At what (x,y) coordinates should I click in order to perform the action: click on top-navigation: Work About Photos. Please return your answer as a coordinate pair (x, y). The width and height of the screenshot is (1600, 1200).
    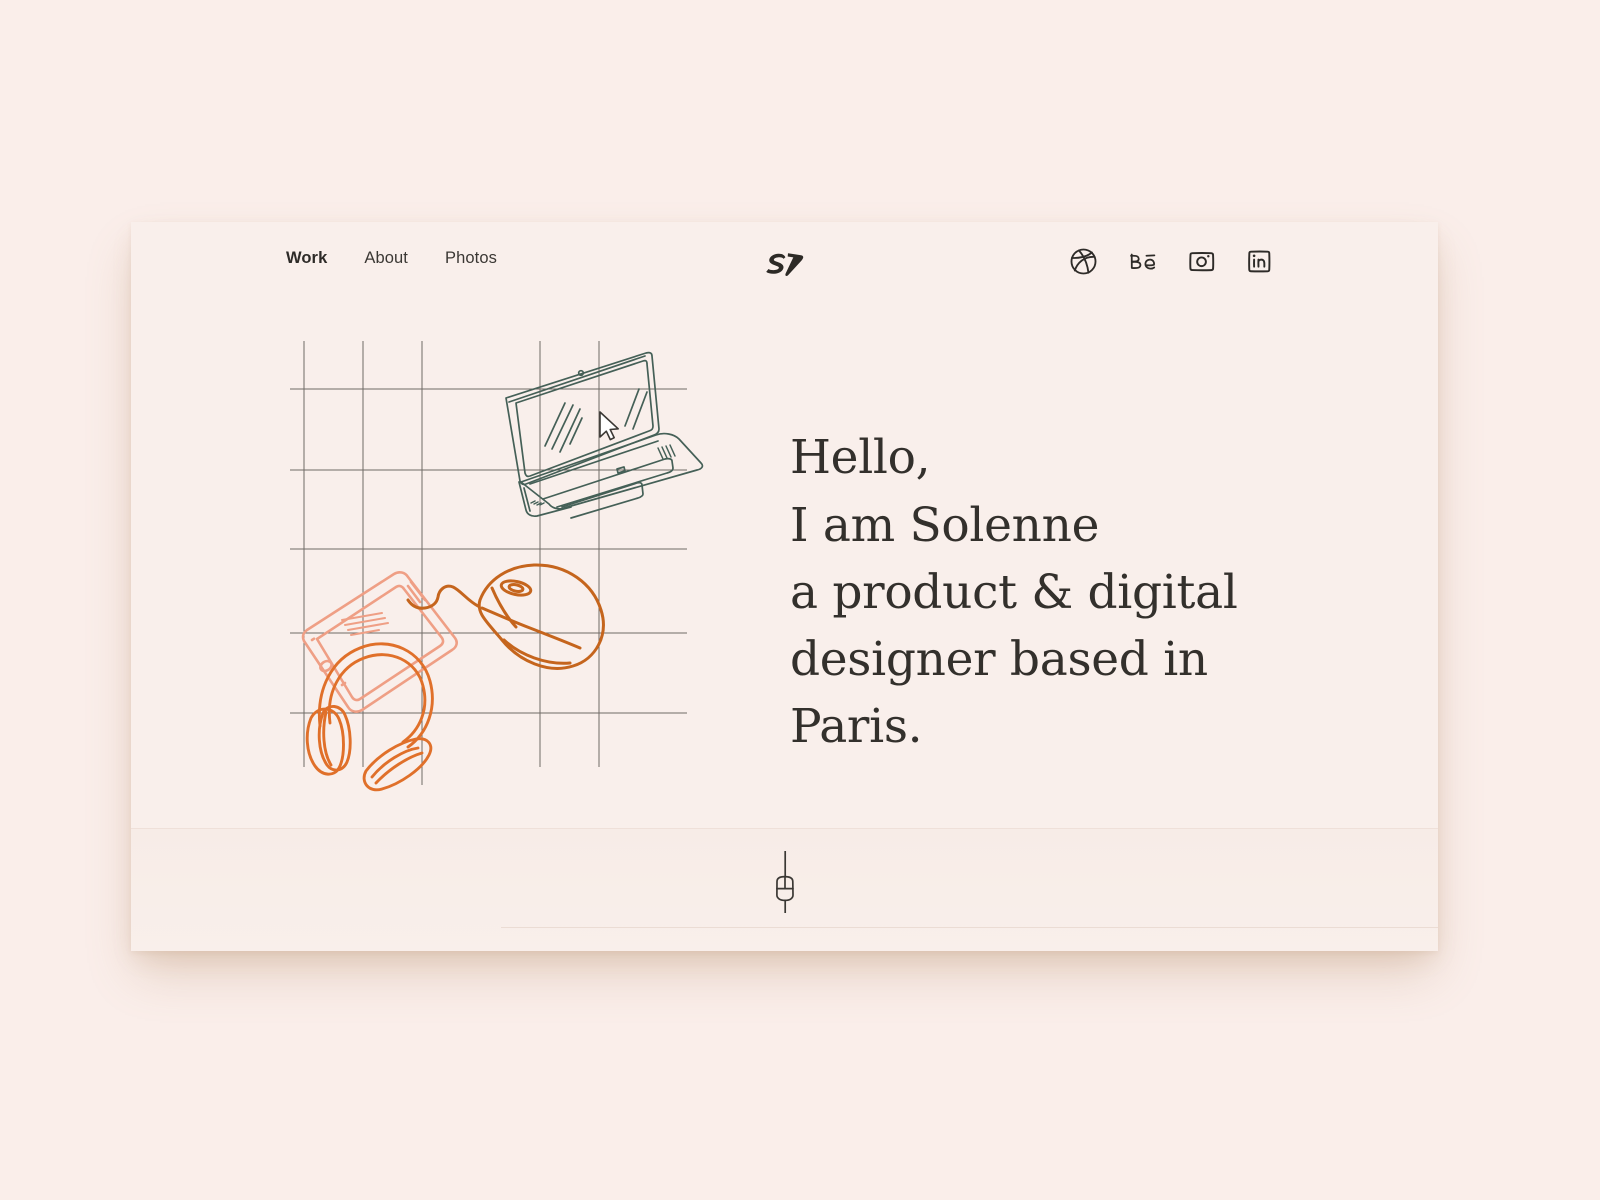
    Looking at the image, I should click on (784, 265).